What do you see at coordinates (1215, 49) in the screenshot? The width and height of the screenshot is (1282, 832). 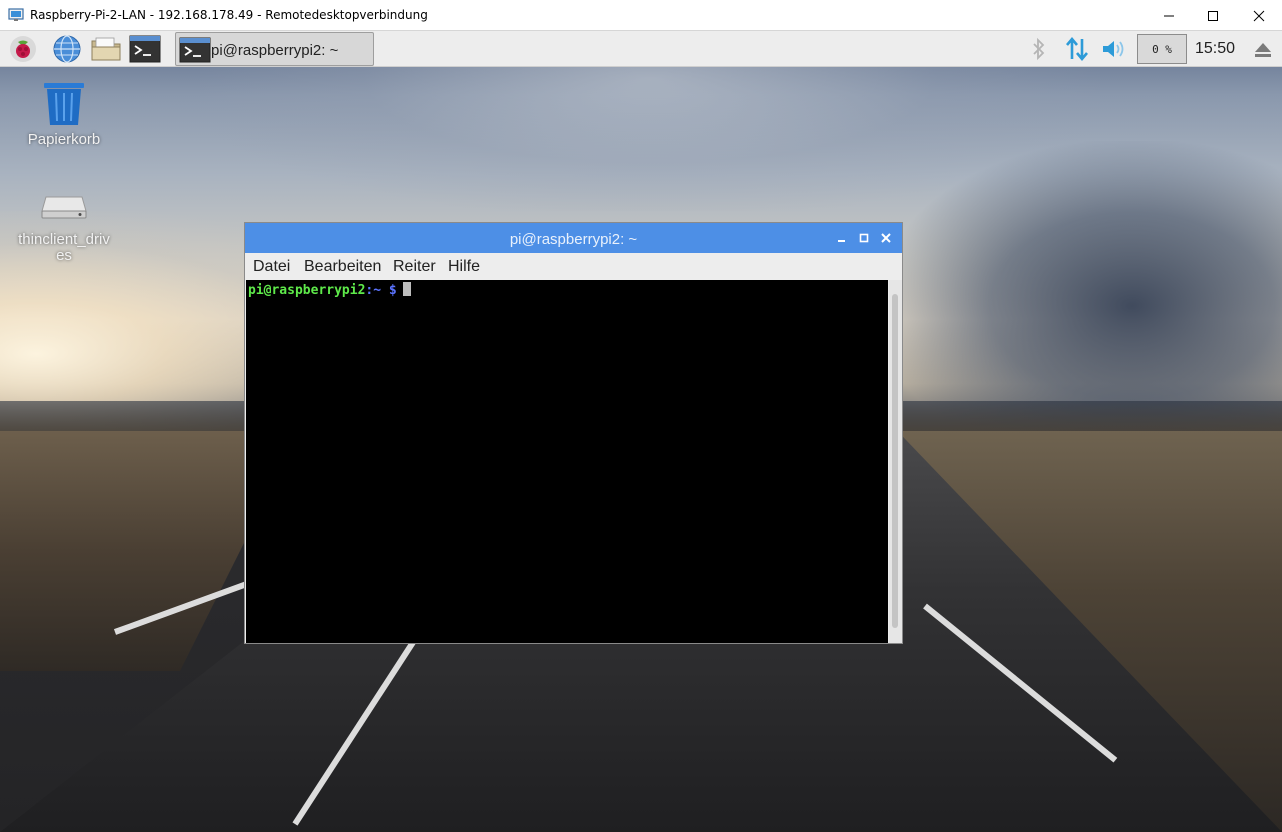 I see `panel-clock: 15:50` at bounding box center [1215, 49].